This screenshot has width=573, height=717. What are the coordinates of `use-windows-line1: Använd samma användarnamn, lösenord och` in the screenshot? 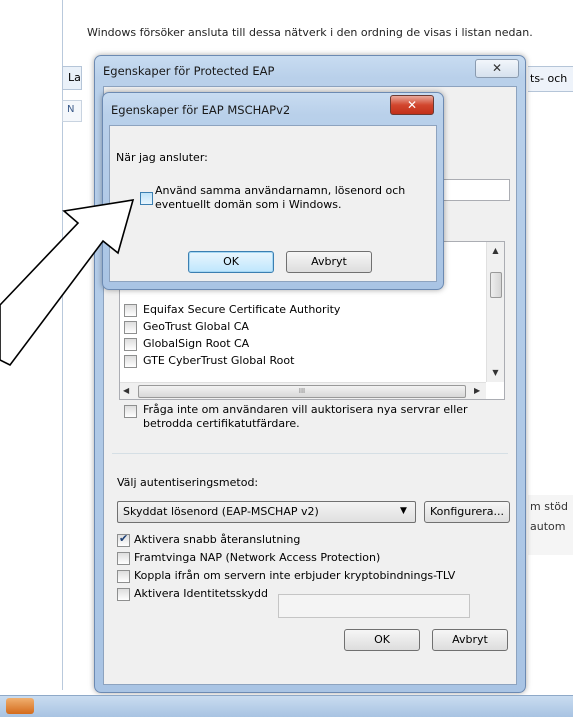 It's located at (280, 190).